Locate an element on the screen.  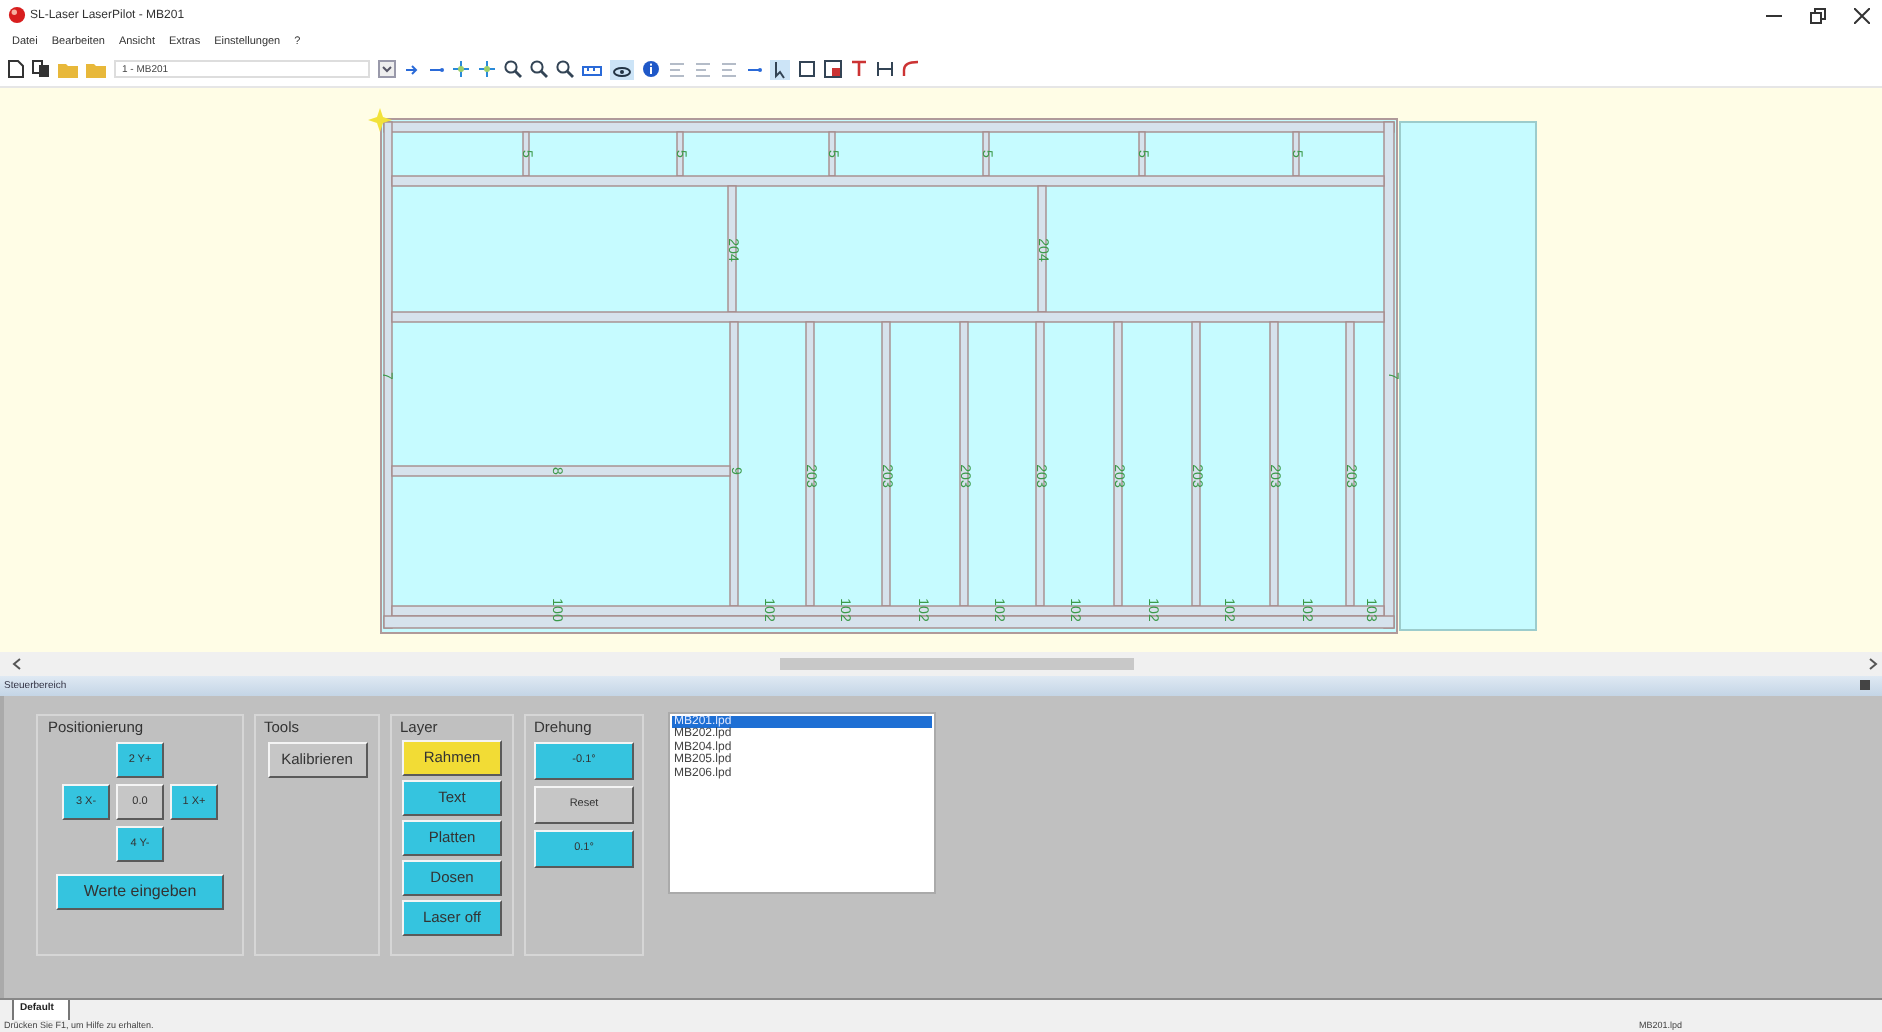
eye-icon is located at coordinates (622, 69).